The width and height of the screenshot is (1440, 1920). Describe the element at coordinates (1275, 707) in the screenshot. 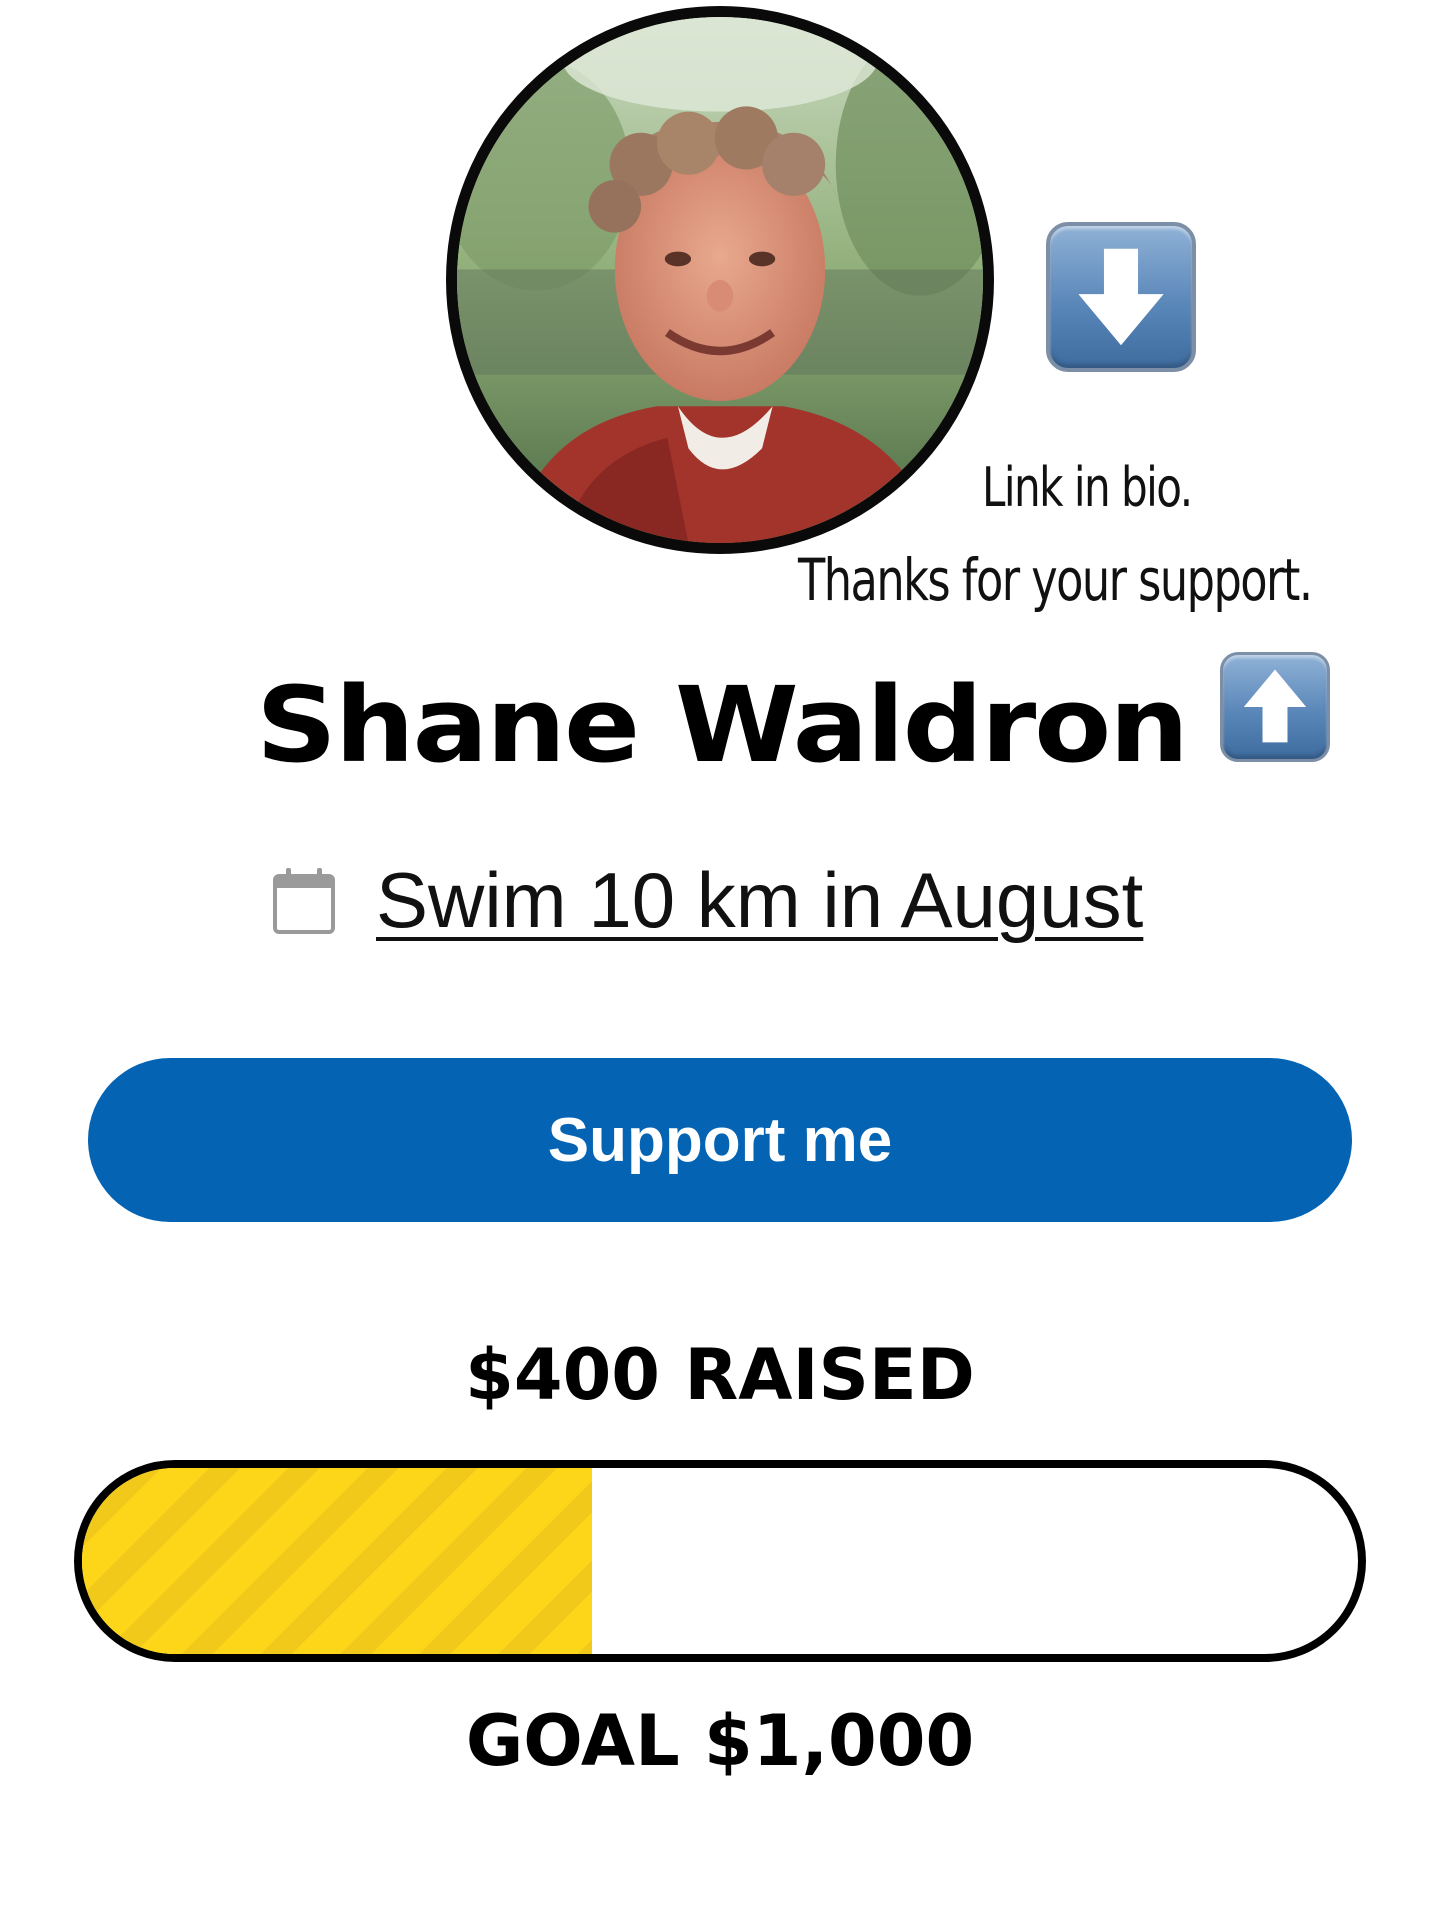

I see `arrow-up-icon` at that location.